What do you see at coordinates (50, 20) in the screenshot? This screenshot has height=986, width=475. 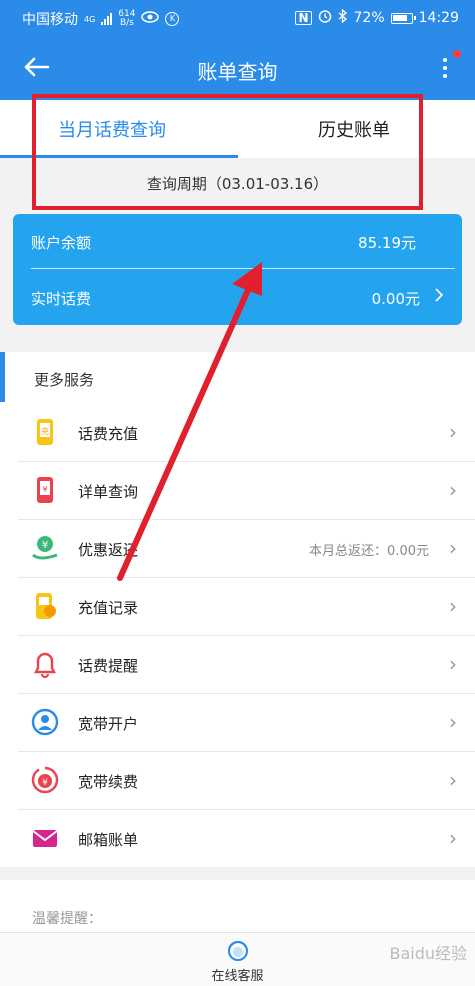 I see `carrier-label: 中国移动` at bounding box center [50, 20].